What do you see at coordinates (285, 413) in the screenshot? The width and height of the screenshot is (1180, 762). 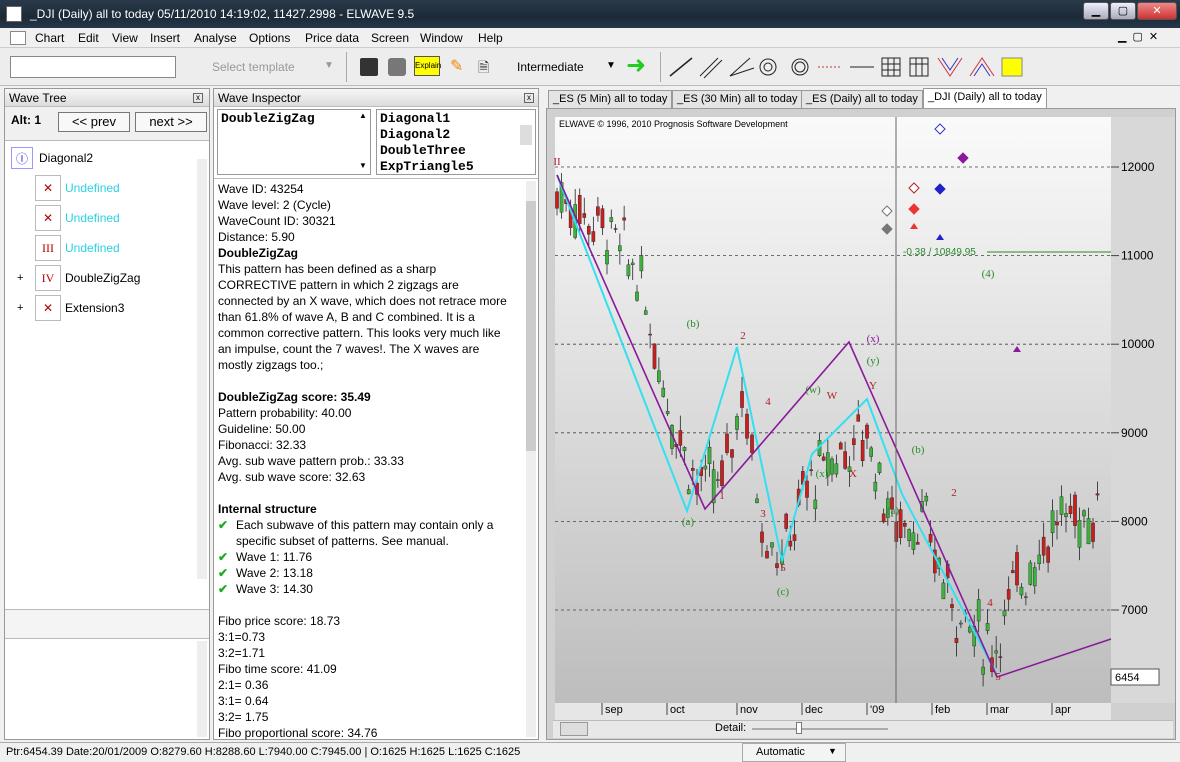 I see `score-line: Pattern probability: 40.00` at bounding box center [285, 413].